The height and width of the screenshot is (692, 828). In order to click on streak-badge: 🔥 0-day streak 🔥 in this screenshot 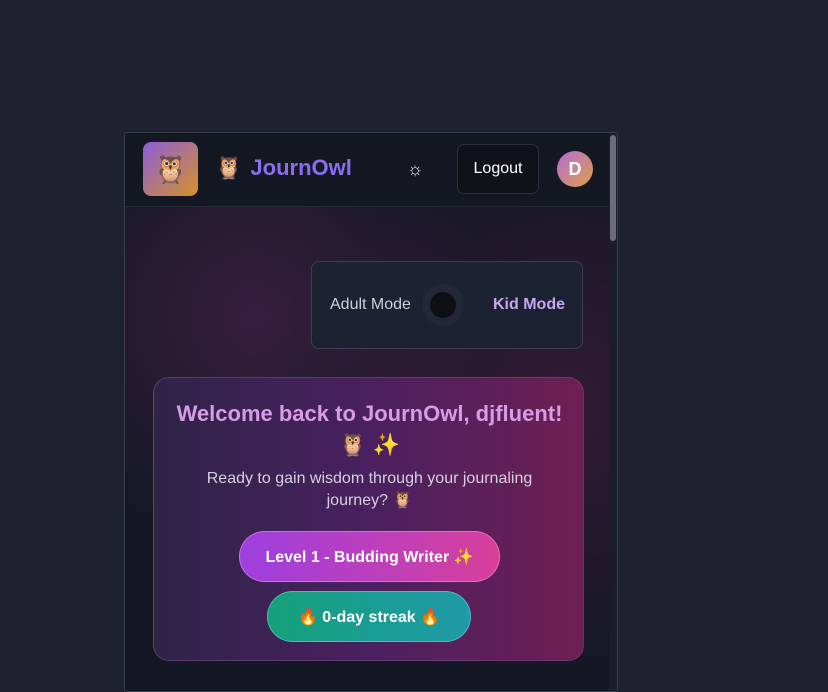, I will do `click(369, 616)`.